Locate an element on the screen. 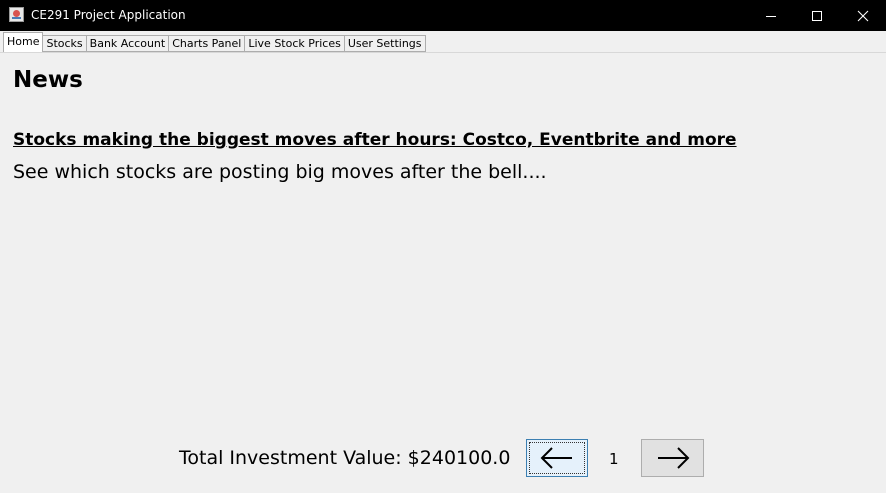 This screenshot has width=886, height=493. total-investment-value: Total Investment Value: $240100.0 is located at coordinates (345, 458).